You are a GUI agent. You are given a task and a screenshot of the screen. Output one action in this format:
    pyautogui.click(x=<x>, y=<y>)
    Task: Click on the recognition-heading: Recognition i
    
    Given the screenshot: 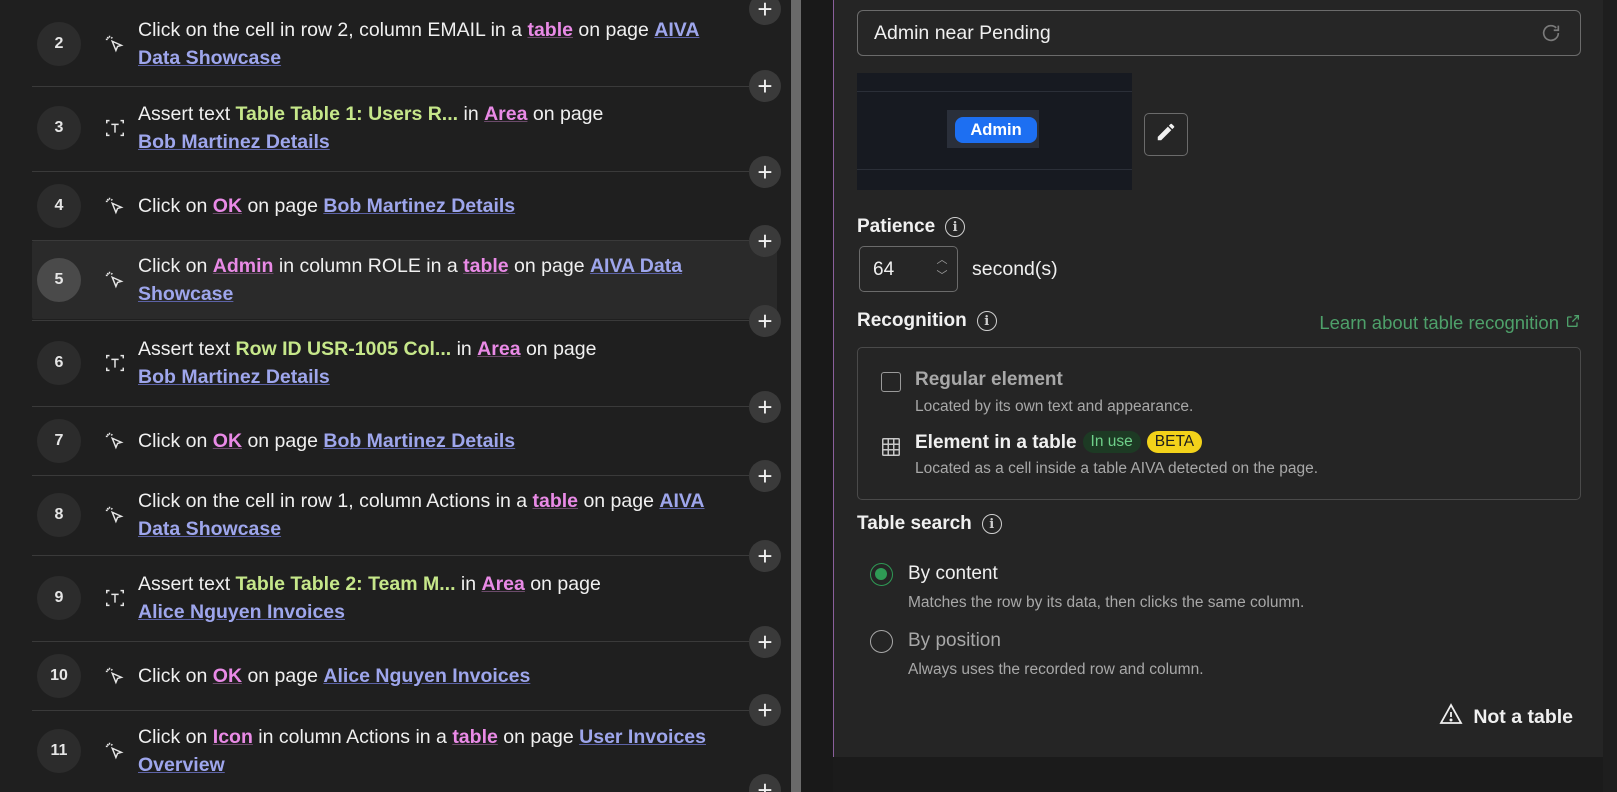 What is the action you would take?
    pyautogui.click(x=927, y=321)
    